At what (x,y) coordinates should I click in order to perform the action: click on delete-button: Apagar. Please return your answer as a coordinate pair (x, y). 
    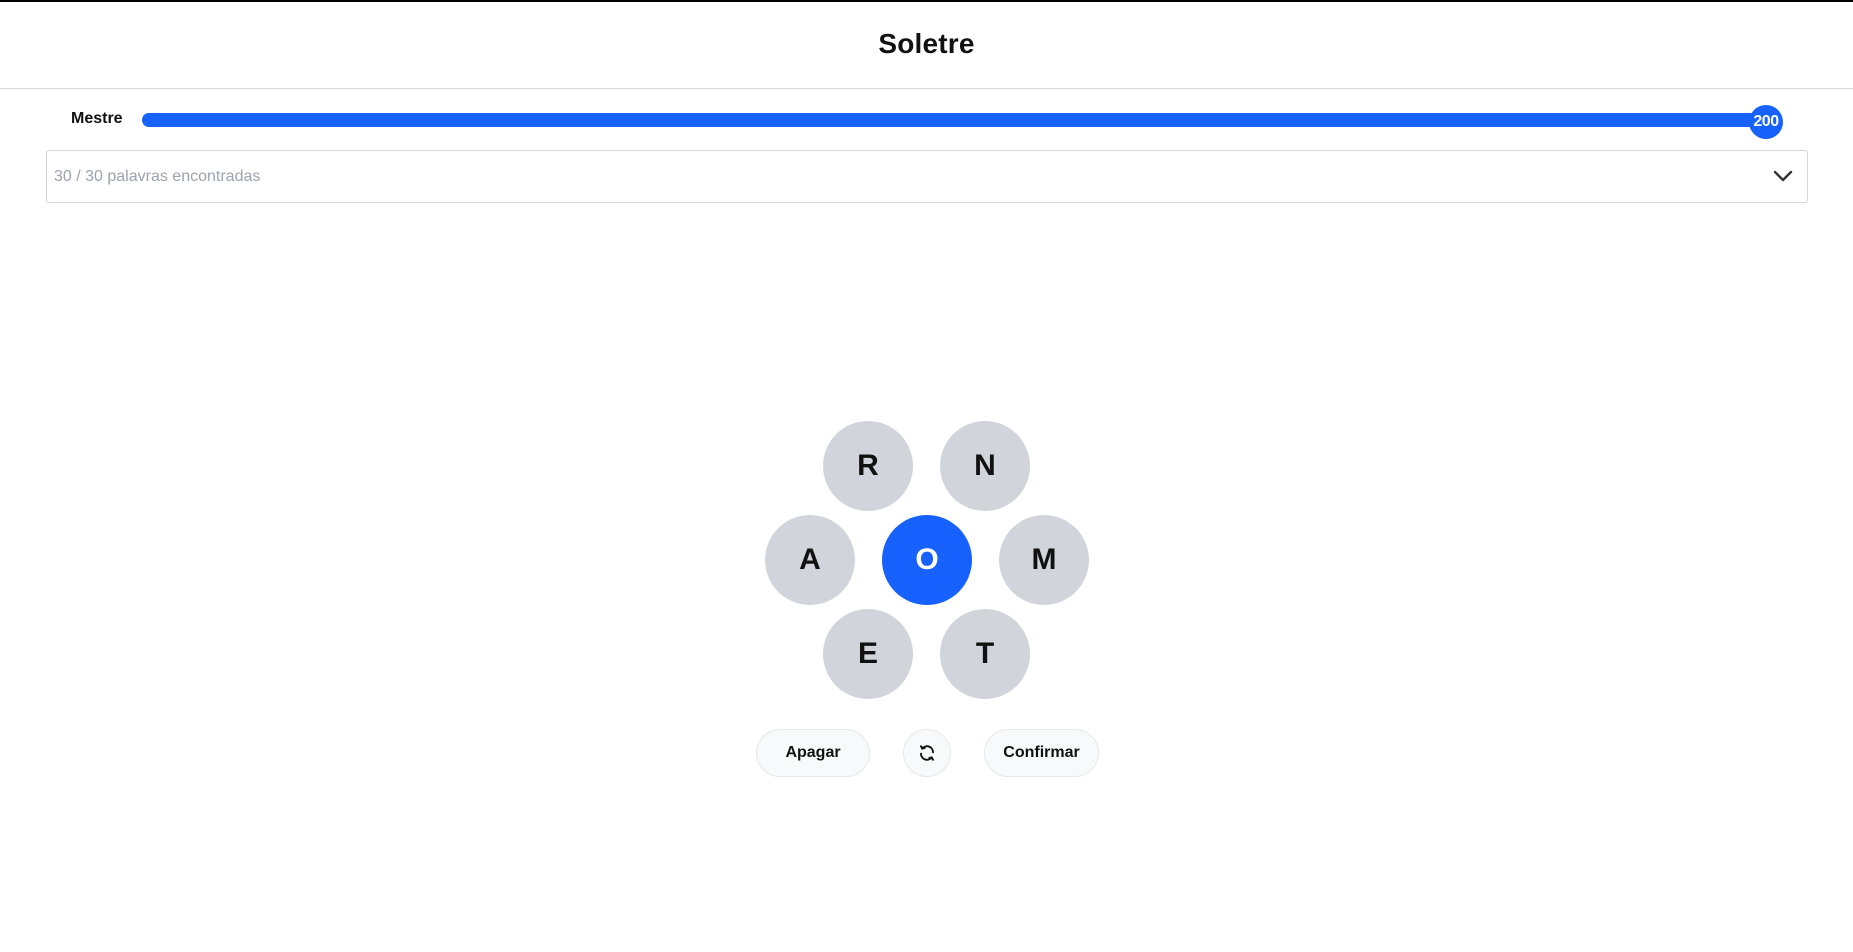
    Looking at the image, I should click on (813, 753).